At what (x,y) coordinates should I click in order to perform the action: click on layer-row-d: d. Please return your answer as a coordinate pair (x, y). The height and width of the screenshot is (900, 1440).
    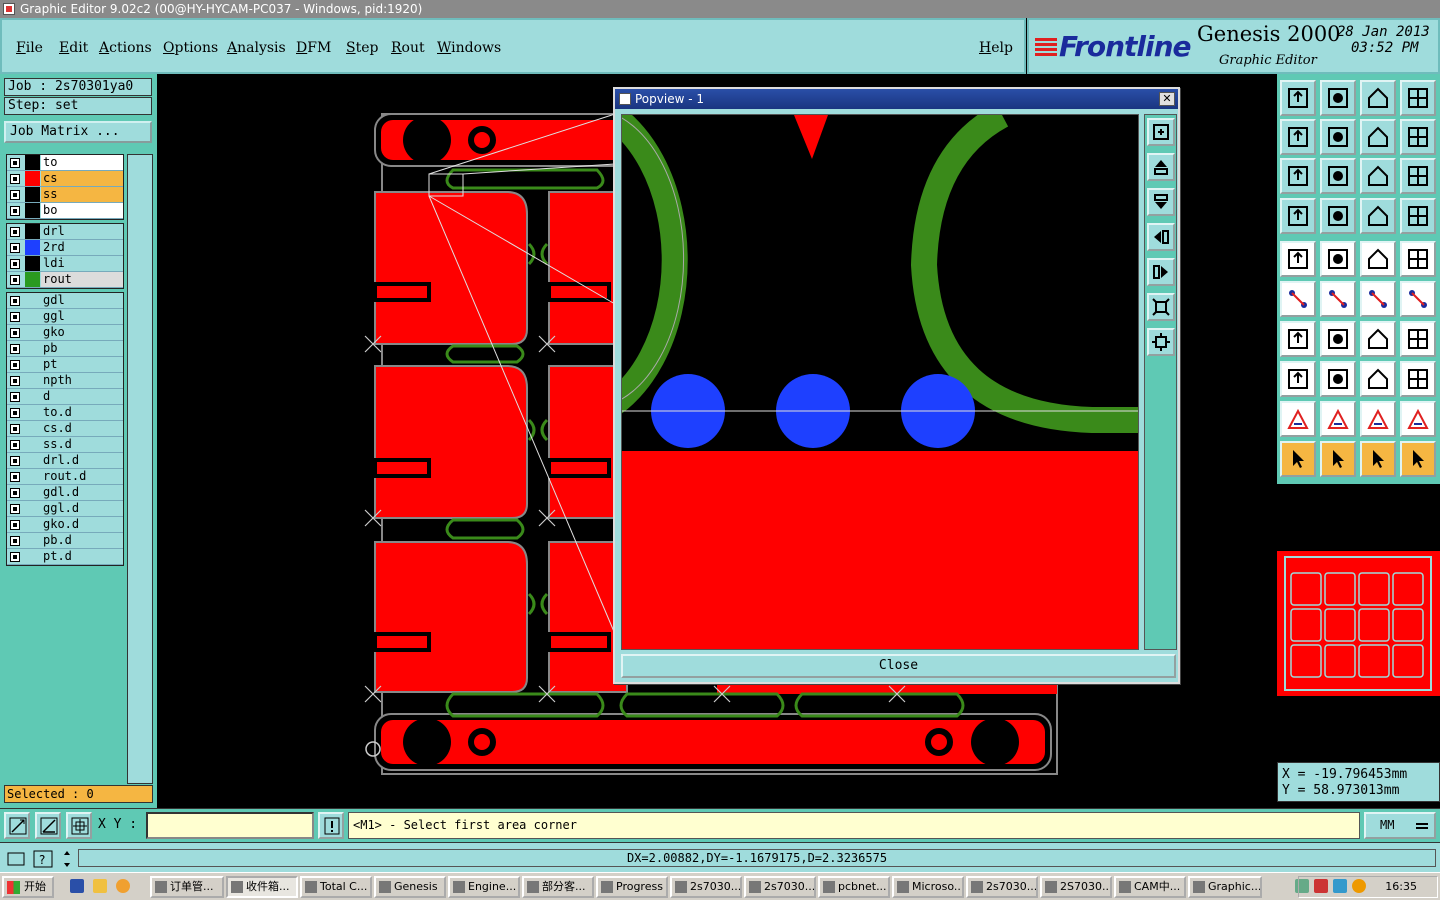
    Looking at the image, I should click on (65, 397).